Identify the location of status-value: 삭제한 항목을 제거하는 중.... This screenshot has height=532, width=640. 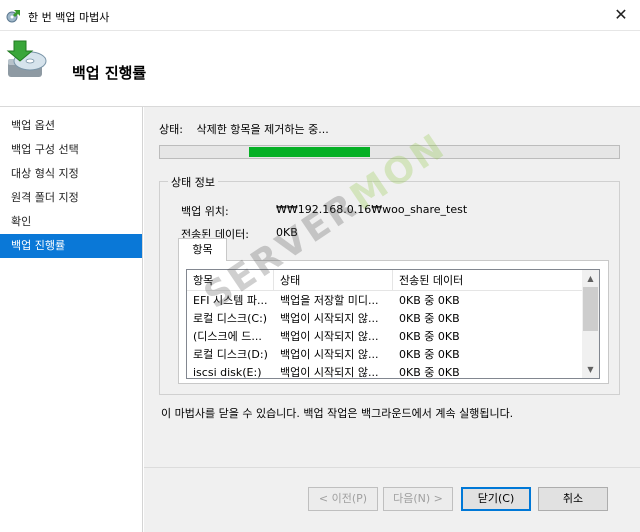
(262, 129).